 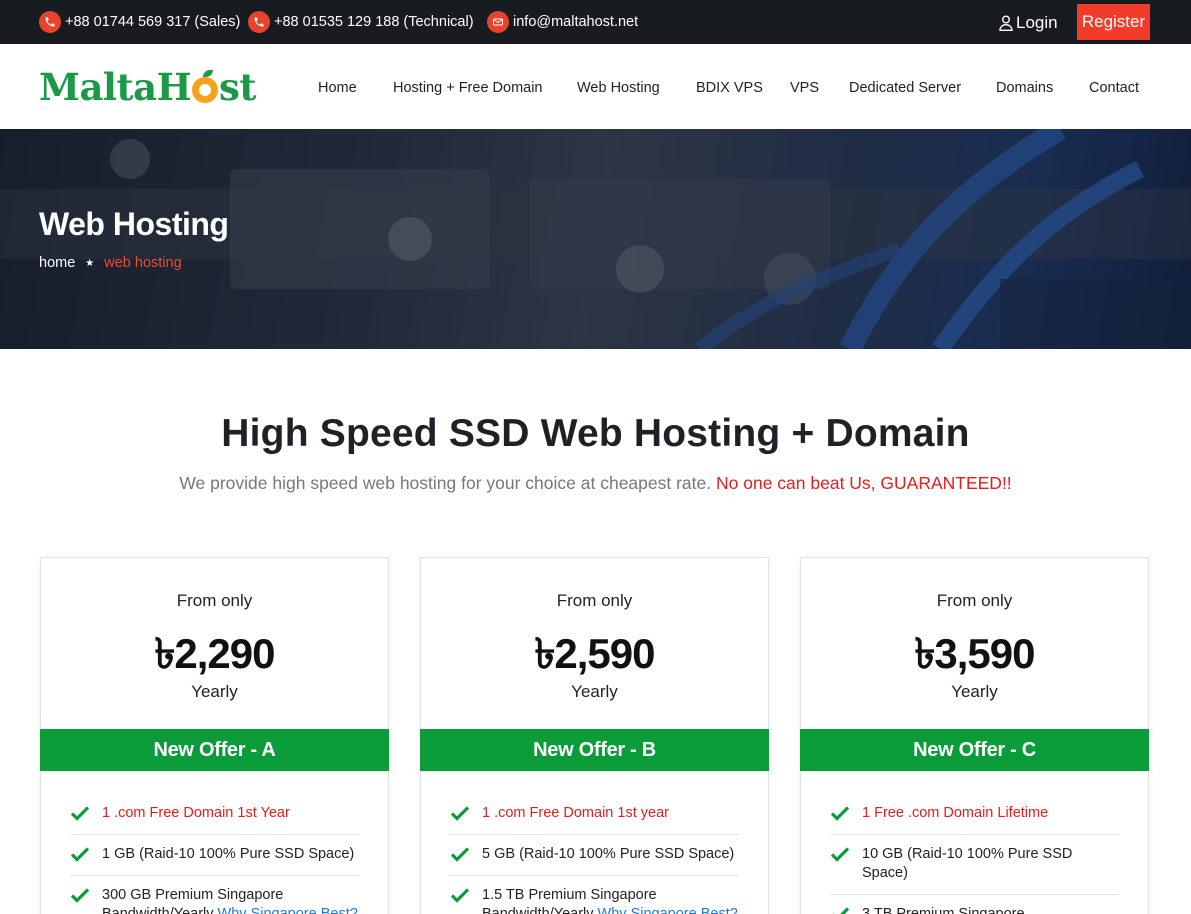 What do you see at coordinates (498, 22) in the screenshot?
I see `mail-icon` at bounding box center [498, 22].